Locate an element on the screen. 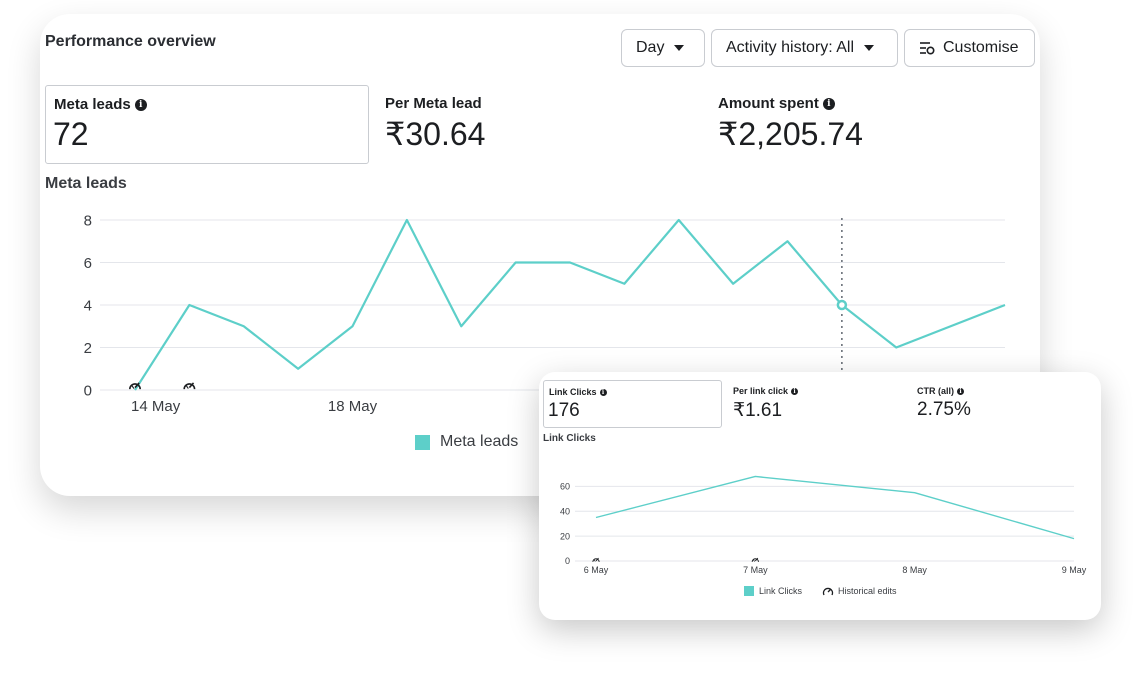 This screenshot has width=1148, height=689. series-line is located at coordinates (835, 507).